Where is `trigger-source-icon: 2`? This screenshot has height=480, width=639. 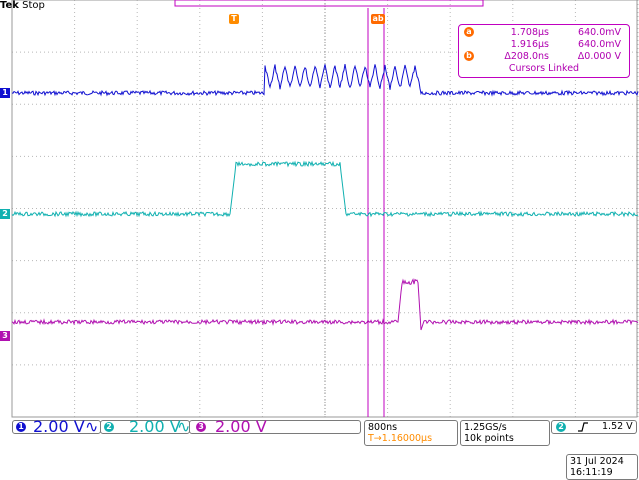
trigger-source-icon: 2 is located at coordinates (561, 427).